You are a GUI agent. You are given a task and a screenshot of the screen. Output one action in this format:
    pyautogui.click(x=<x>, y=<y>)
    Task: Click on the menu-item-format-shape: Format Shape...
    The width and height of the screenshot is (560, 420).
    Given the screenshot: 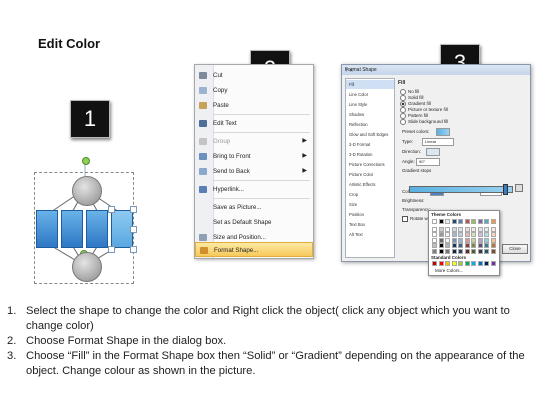 What is the action you would take?
    pyautogui.click(x=254, y=249)
    